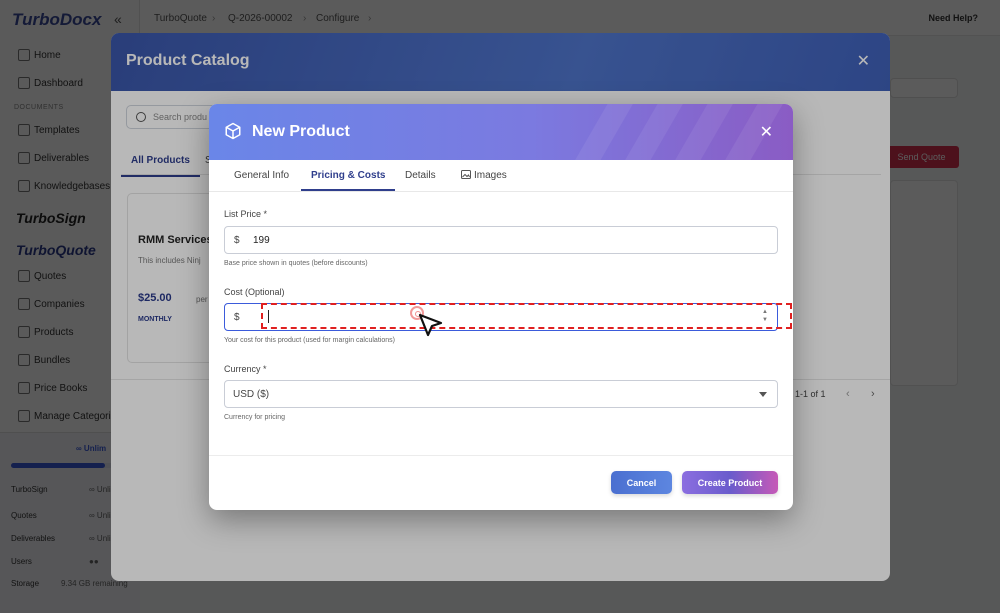  Describe the element at coordinates (245, 369) in the screenshot. I see `currency-label: Currency *` at that location.